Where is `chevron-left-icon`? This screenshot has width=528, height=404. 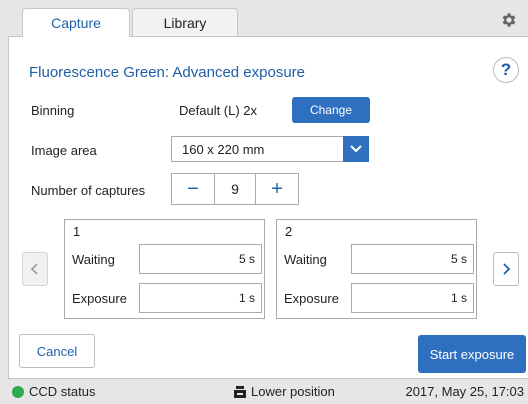 chevron-left-icon is located at coordinates (34, 269).